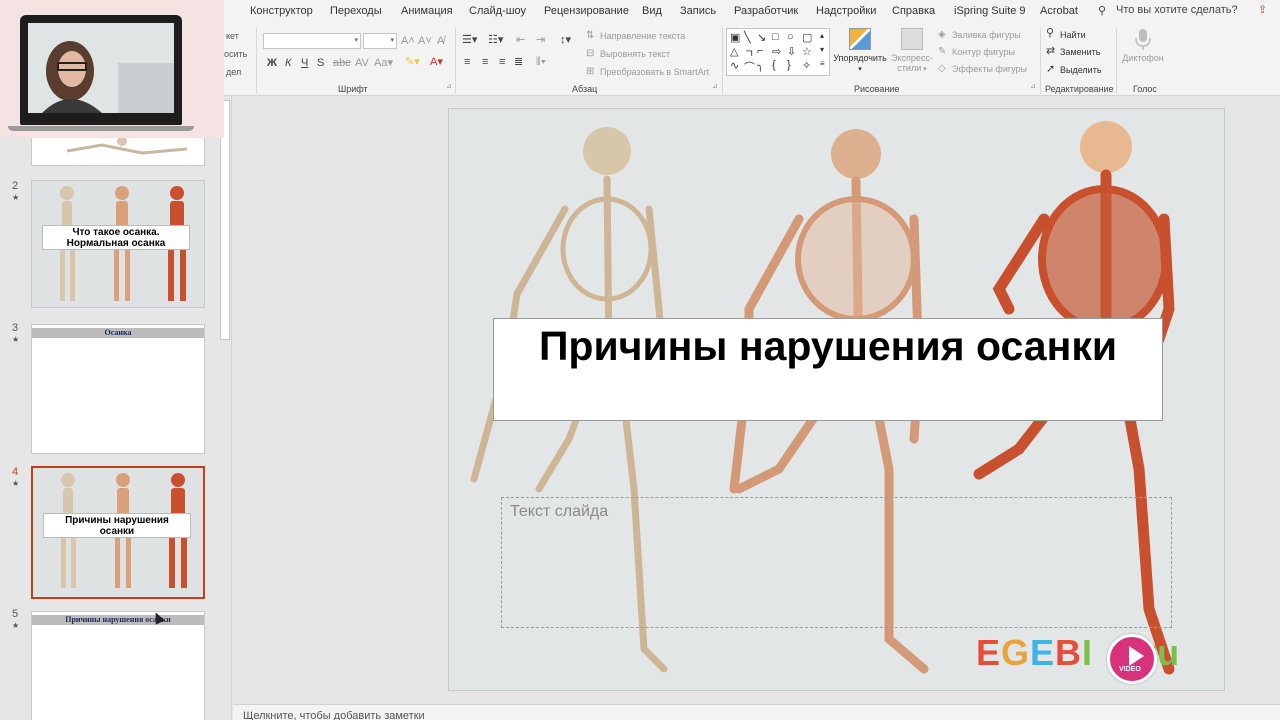 The image size is (1280, 720). What do you see at coordinates (288, 63) in the screenshot?
I see `italic-icon: К` at bounding box center [288, 63].